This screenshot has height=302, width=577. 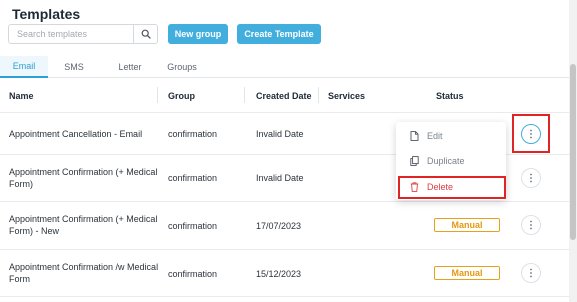 I want to click on template-type-tabs: Email SMS Letter Groups, so click(x=288, y=67).